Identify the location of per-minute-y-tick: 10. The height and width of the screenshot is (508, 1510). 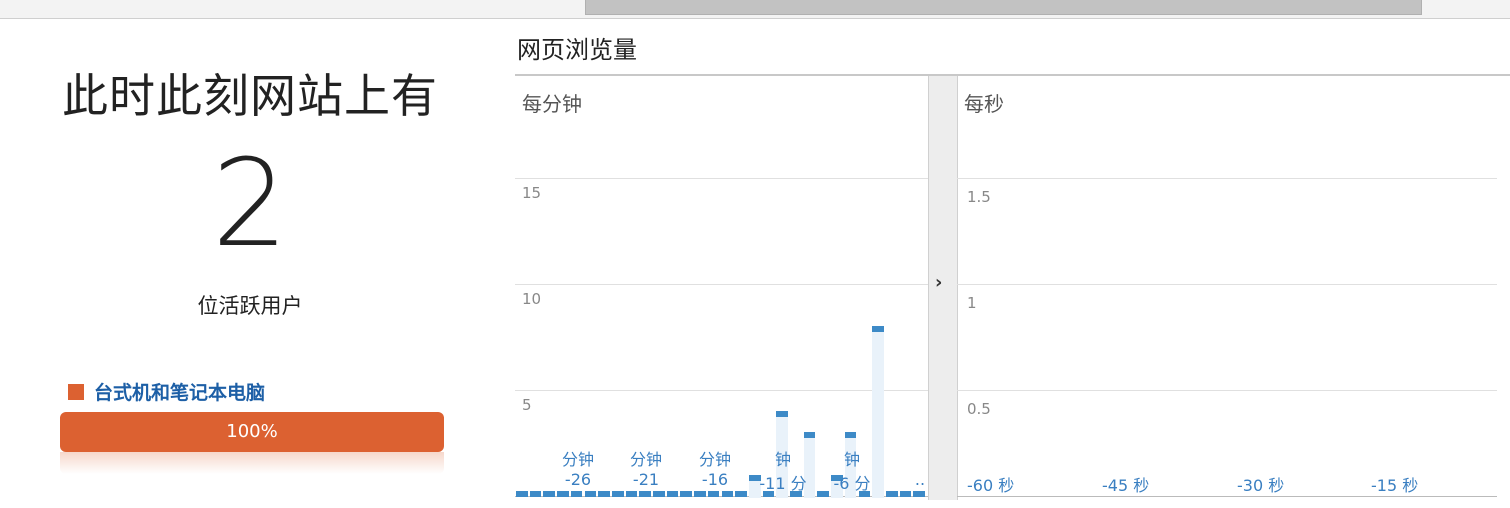
(532, 299).